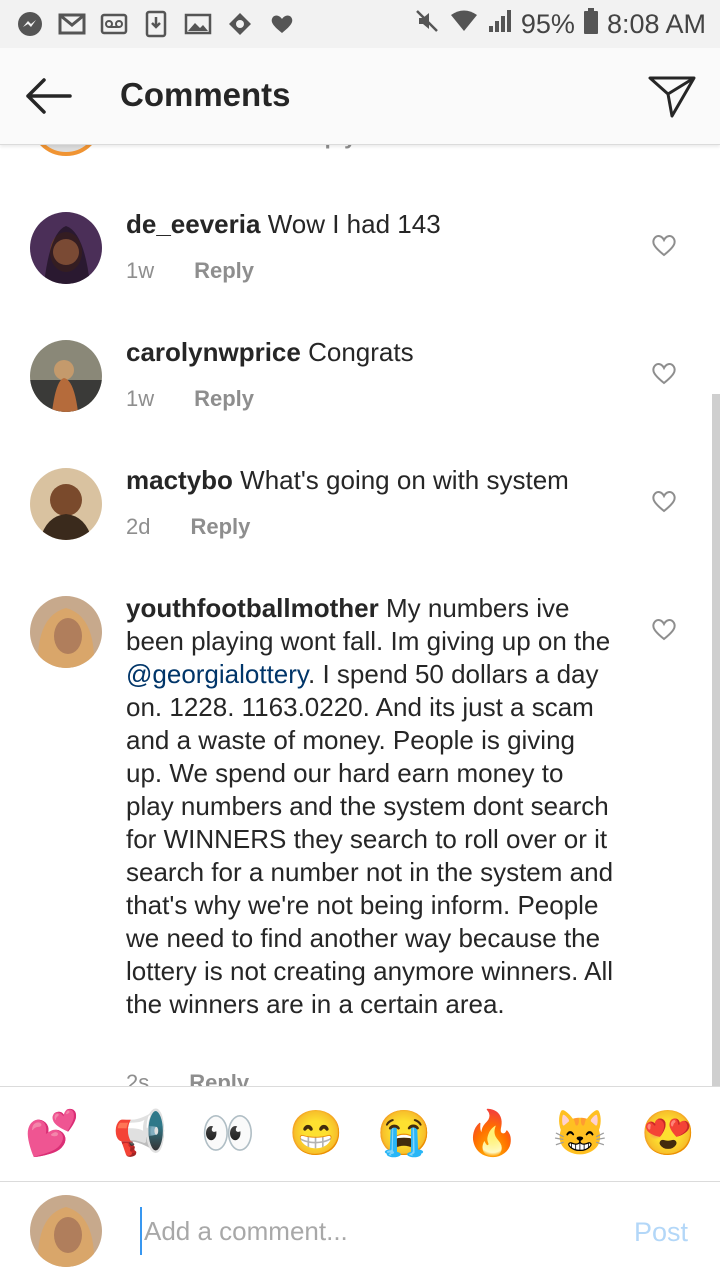  I want to click on emoji-button-megaphone: 📢, so click(140, 1134).